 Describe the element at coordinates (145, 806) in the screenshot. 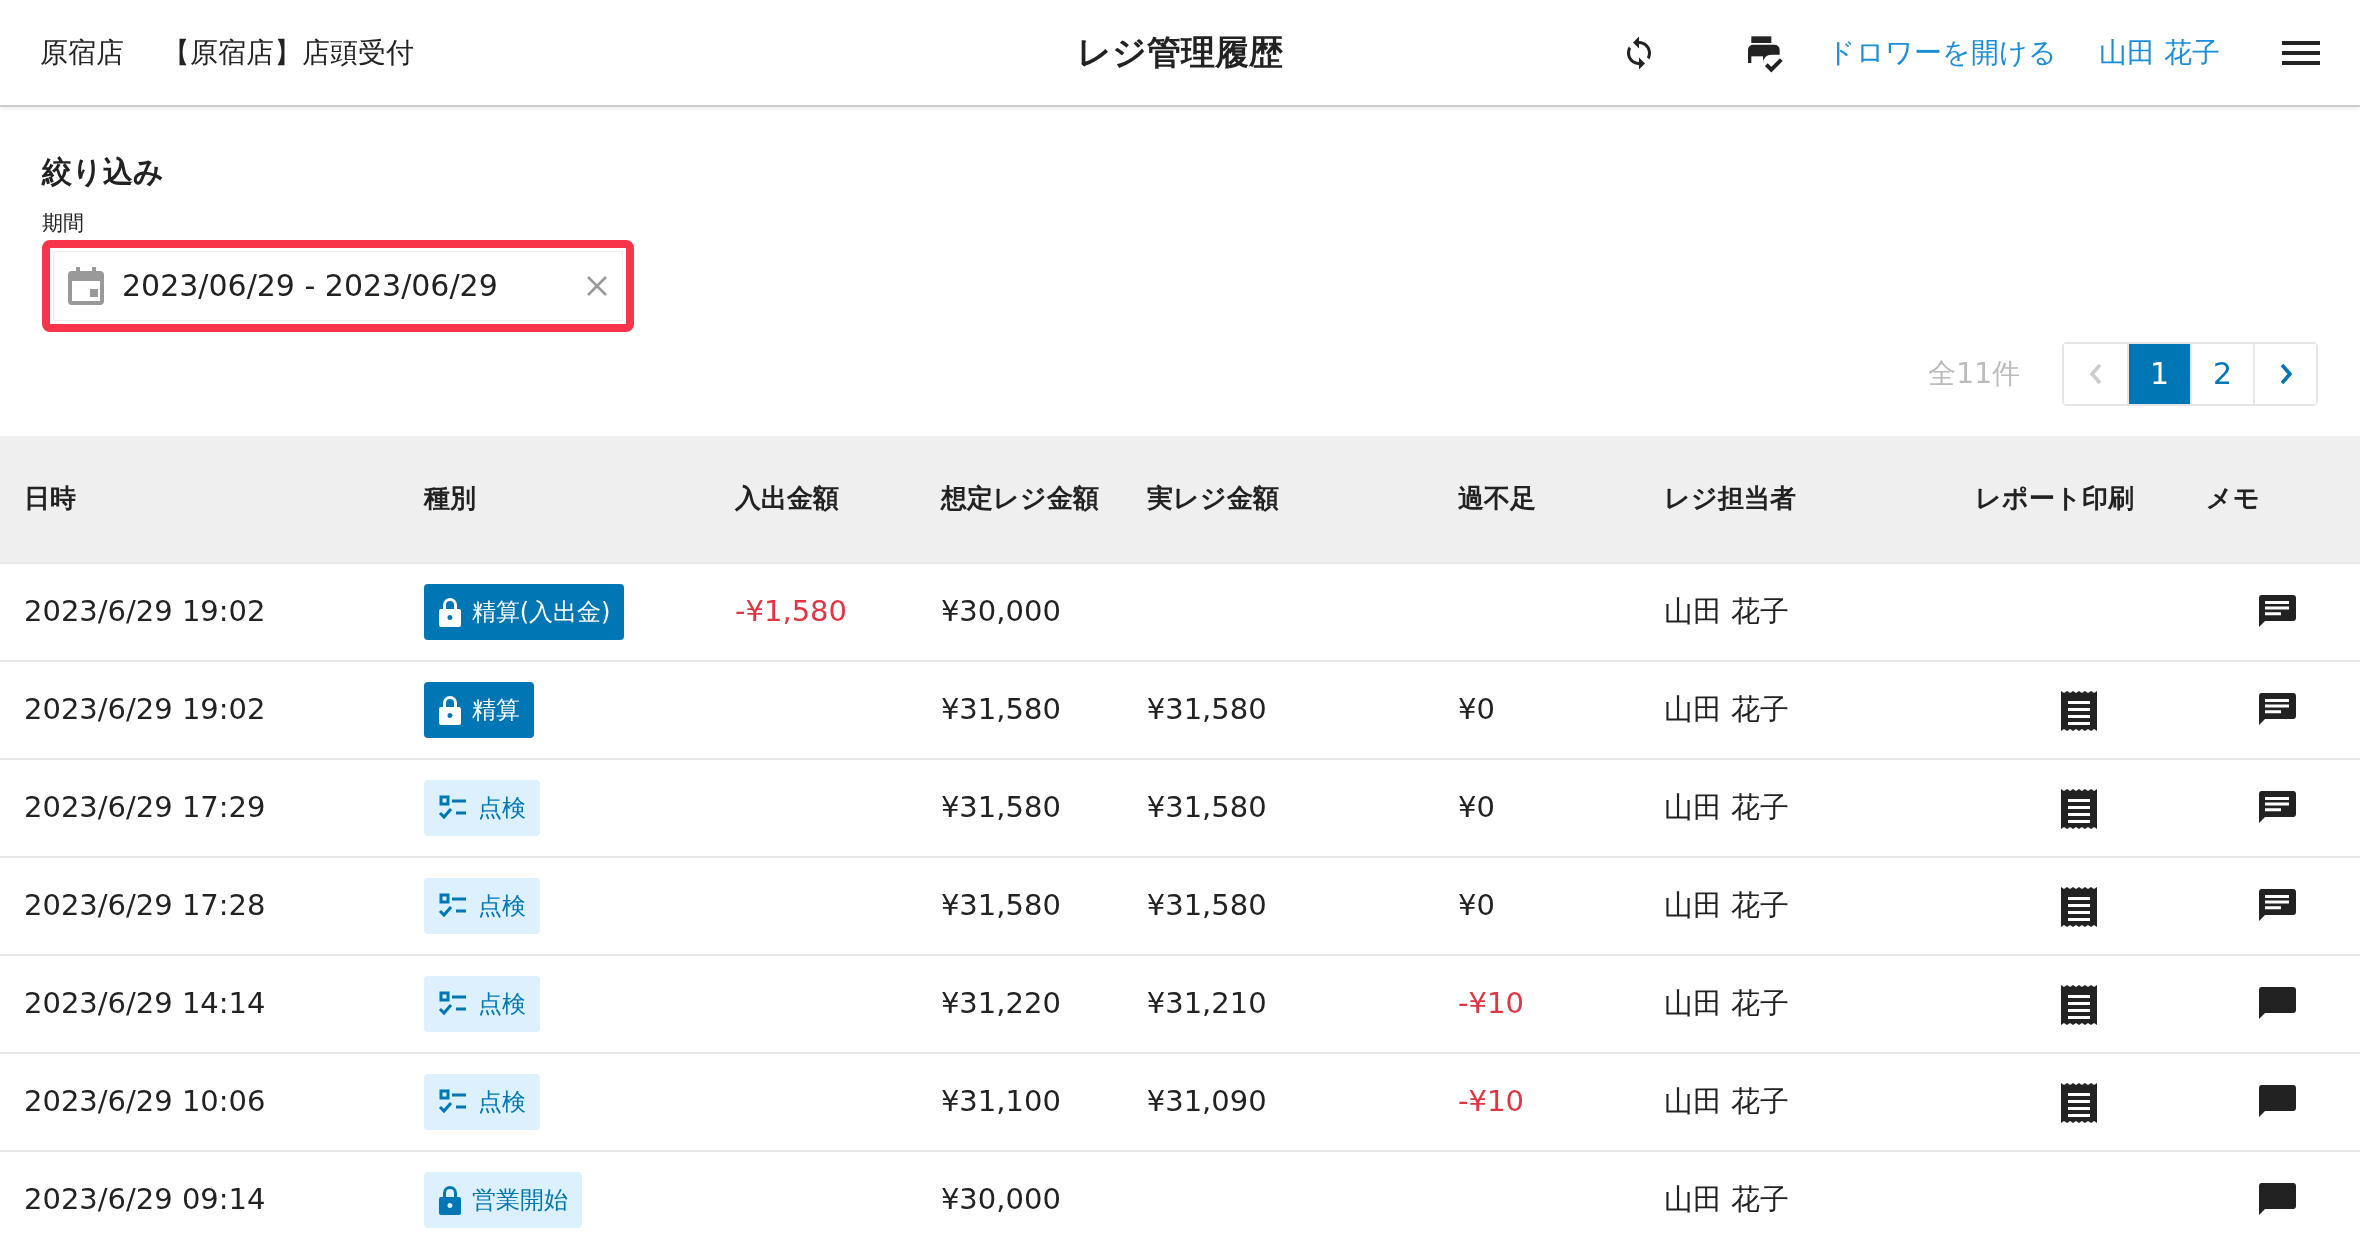

I see `datetime-cell: 2023/6/29 17:29` at that location.